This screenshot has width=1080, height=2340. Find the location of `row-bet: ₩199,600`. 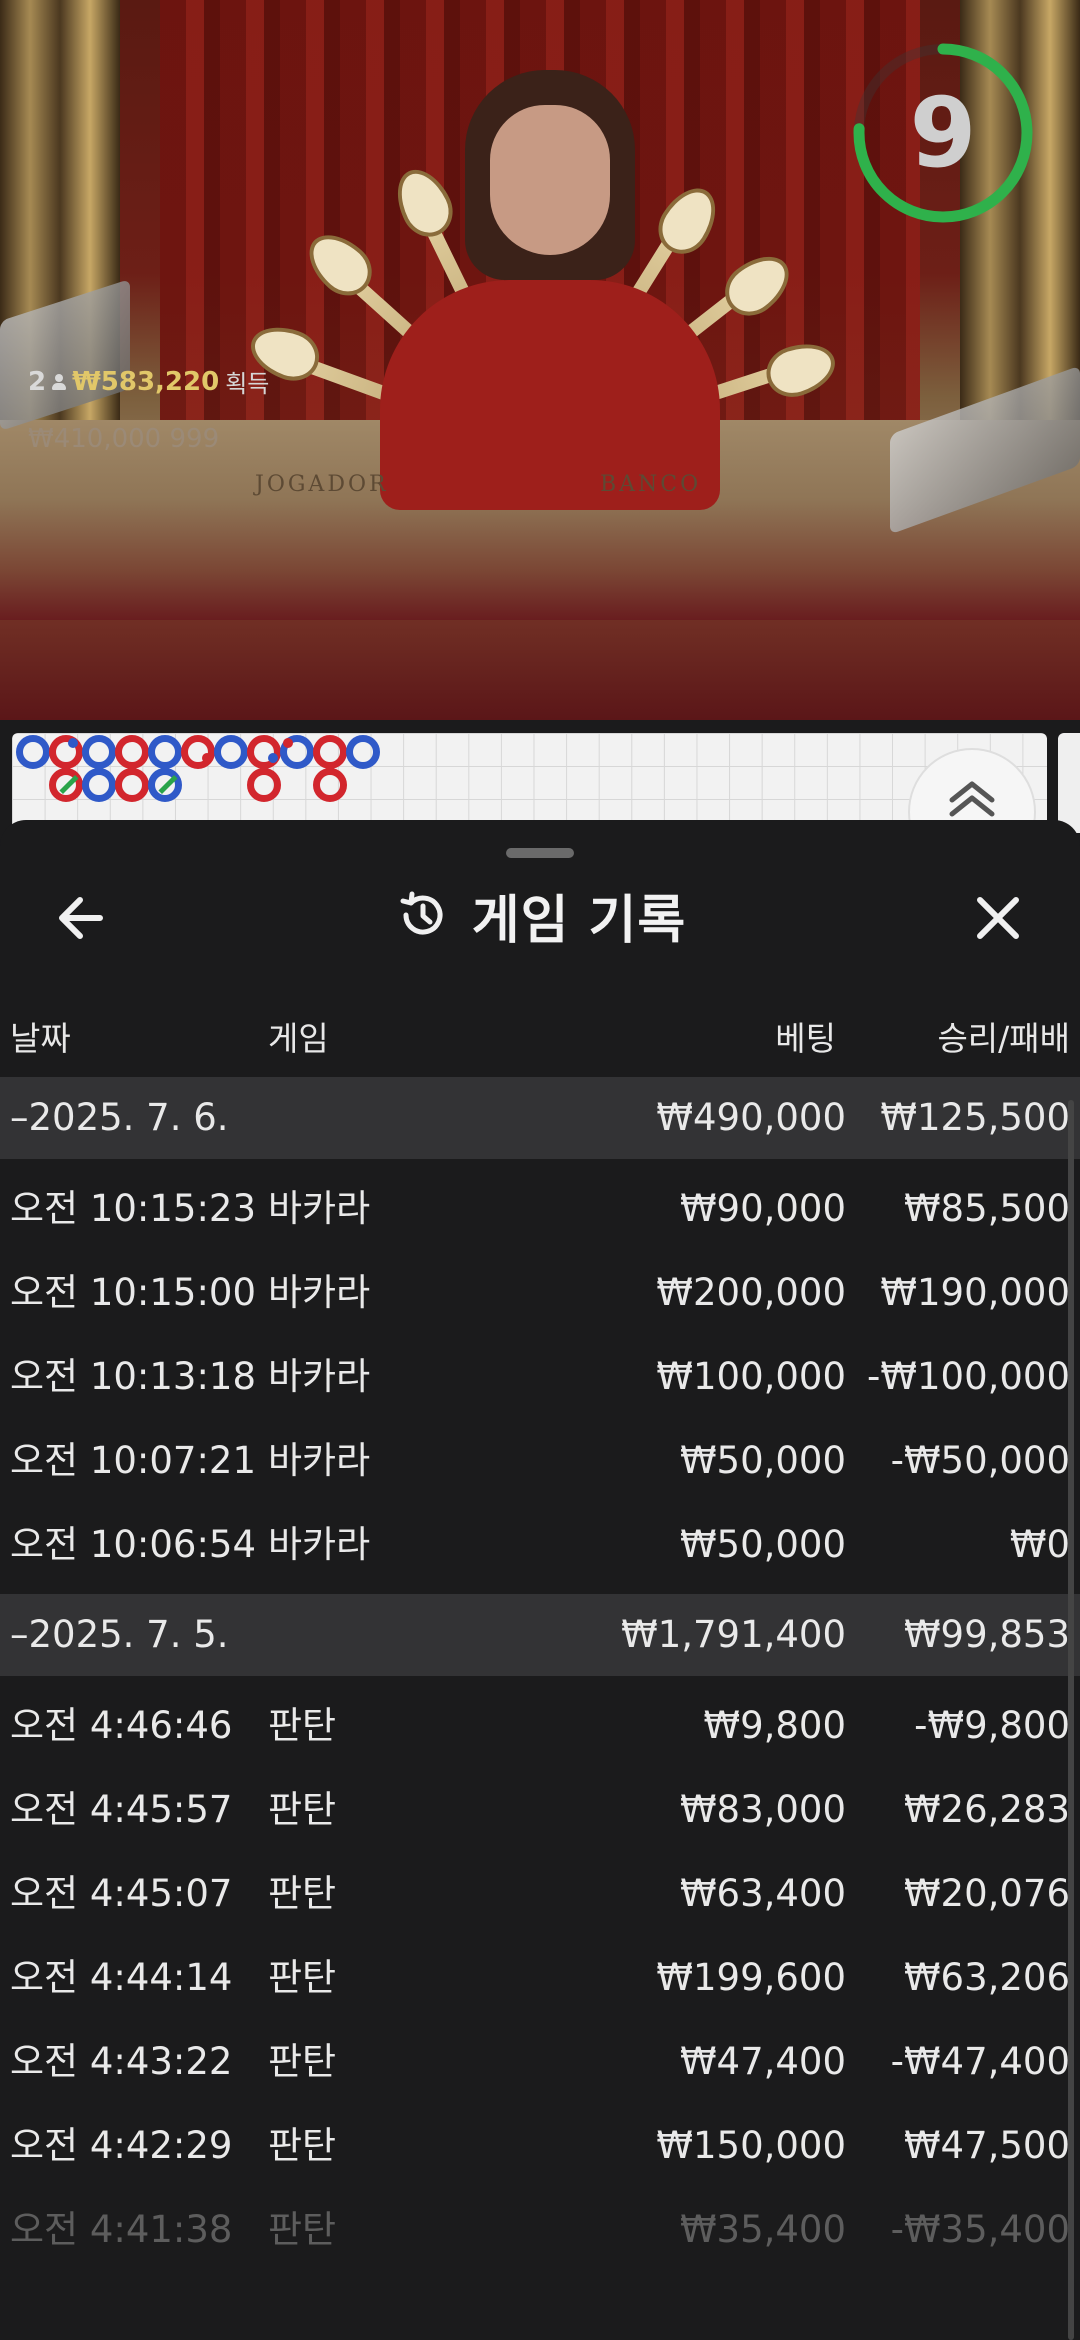

row-bet: ₩199,600 is located at coordinates (751, 1977).